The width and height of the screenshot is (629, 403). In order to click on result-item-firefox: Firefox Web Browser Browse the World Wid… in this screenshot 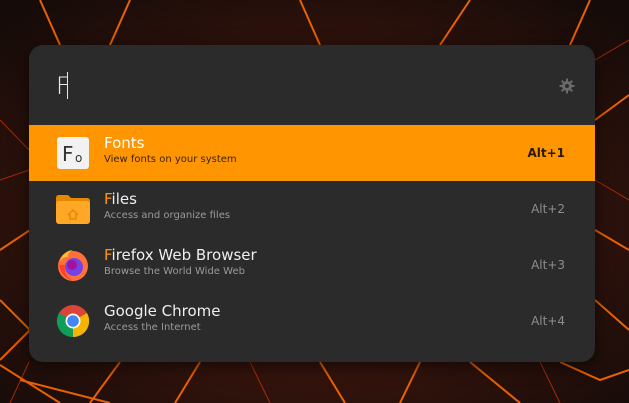, I will do `click(312, 265)`.